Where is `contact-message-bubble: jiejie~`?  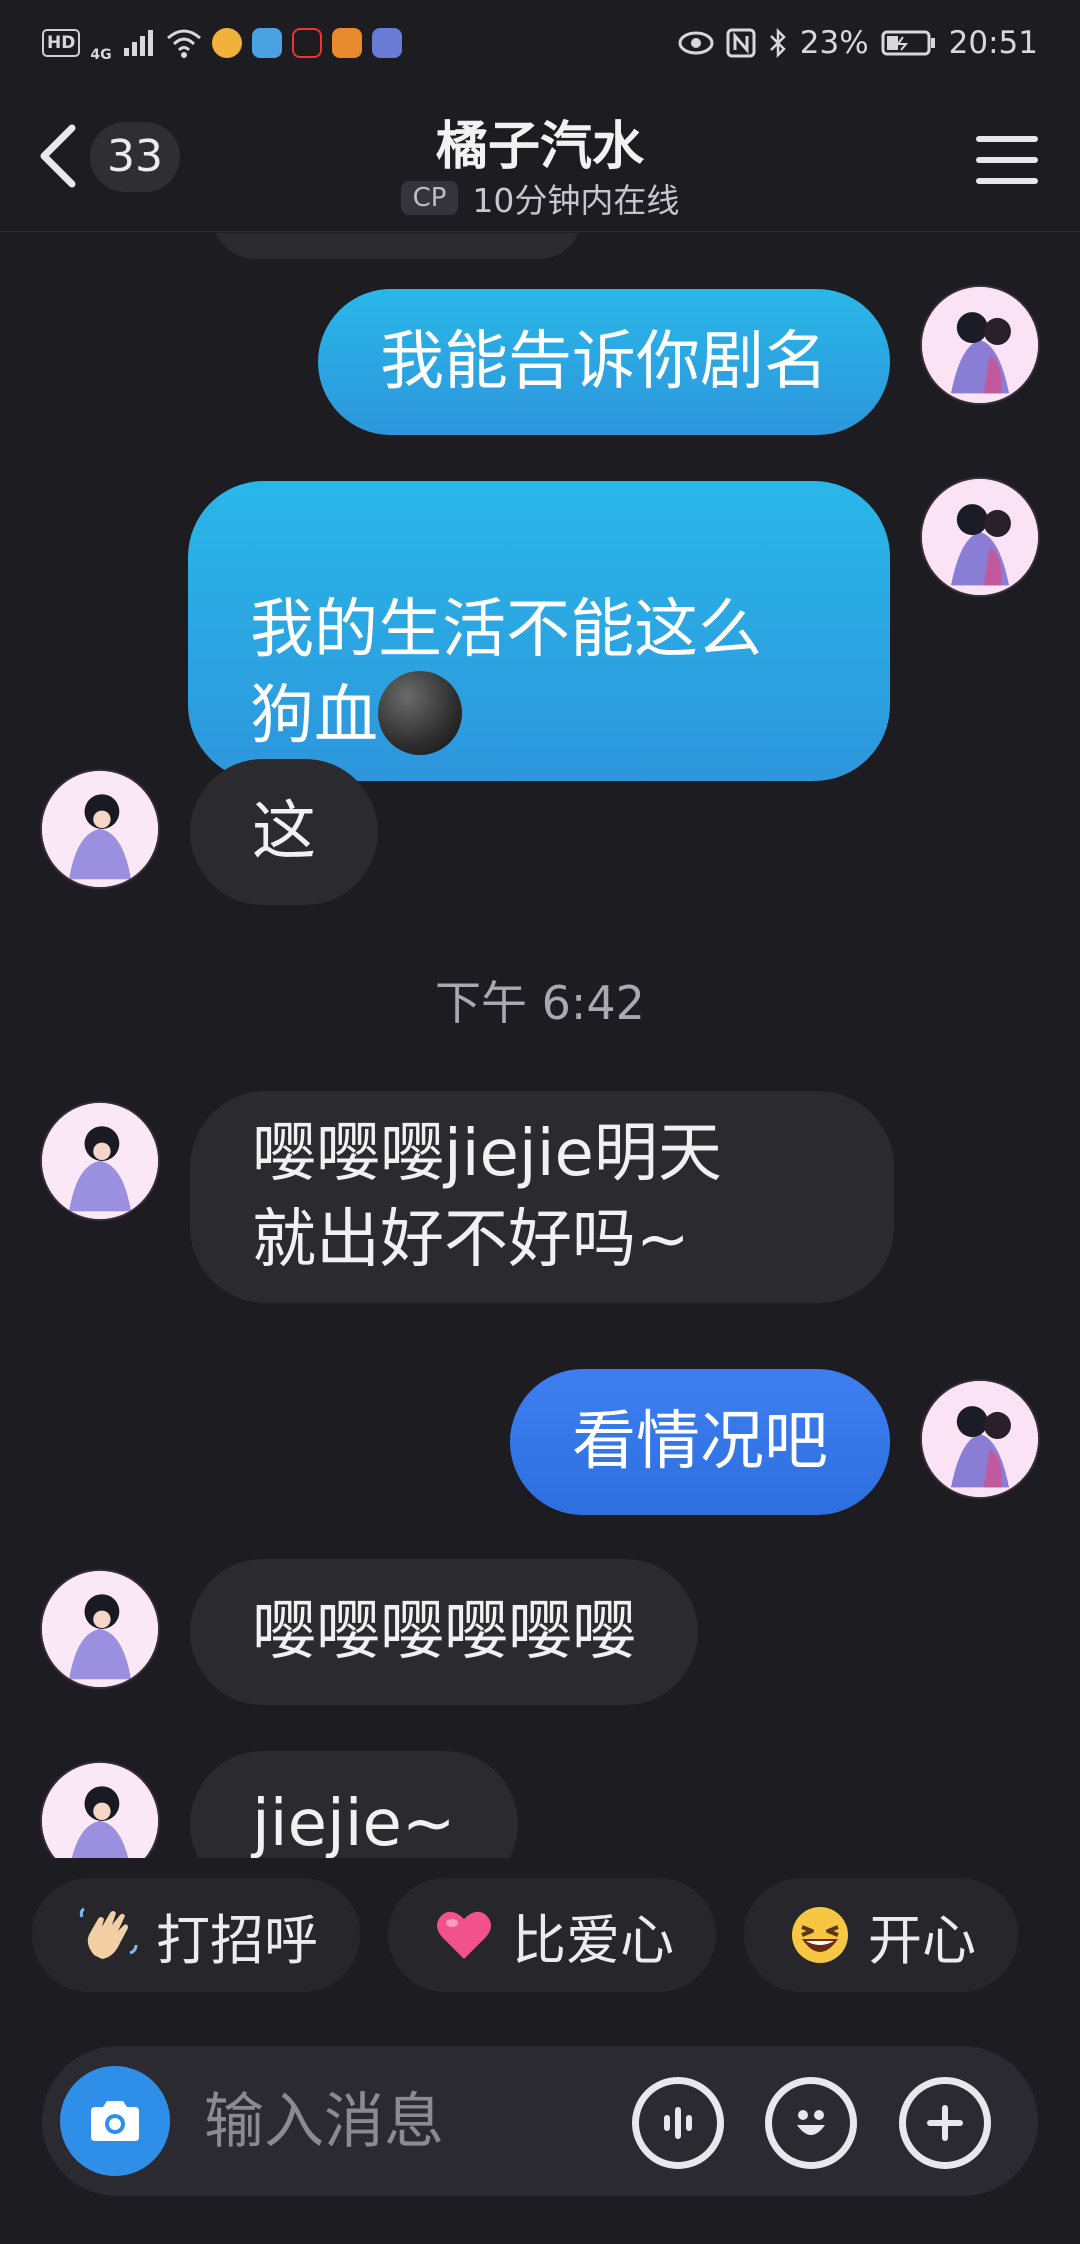
contact-message-bubble: jiejie~ is located at coordinates (354, 1804).